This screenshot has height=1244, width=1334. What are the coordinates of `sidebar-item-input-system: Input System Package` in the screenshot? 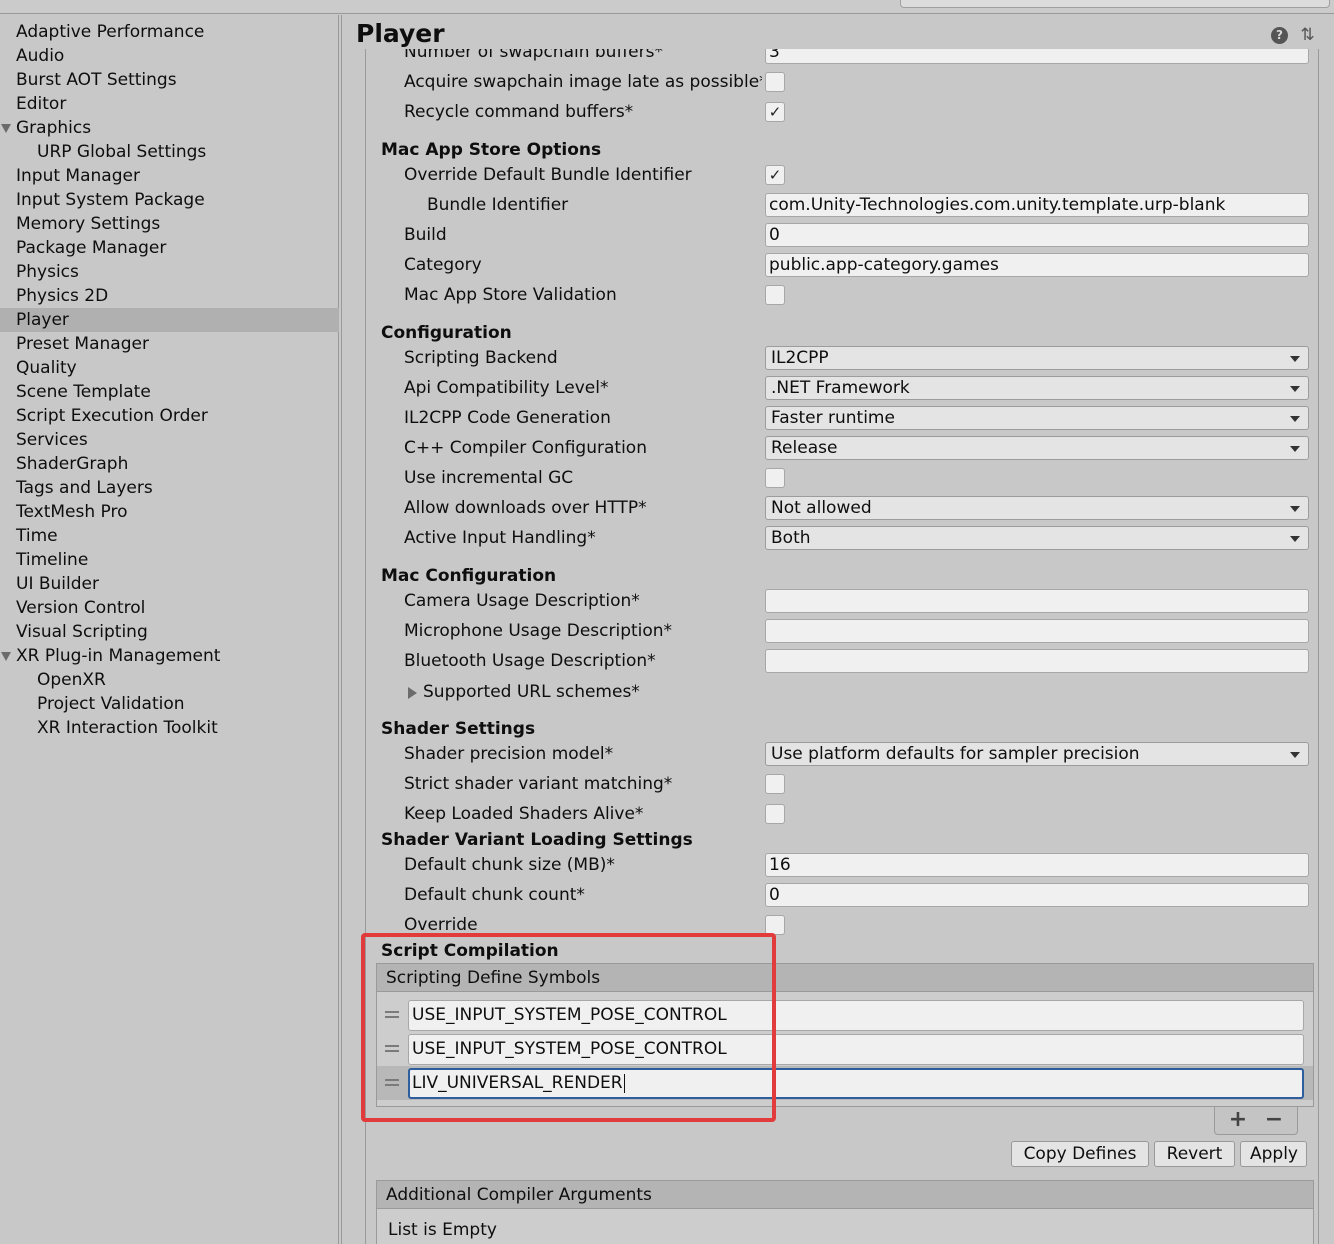 It's located at (169, 200).